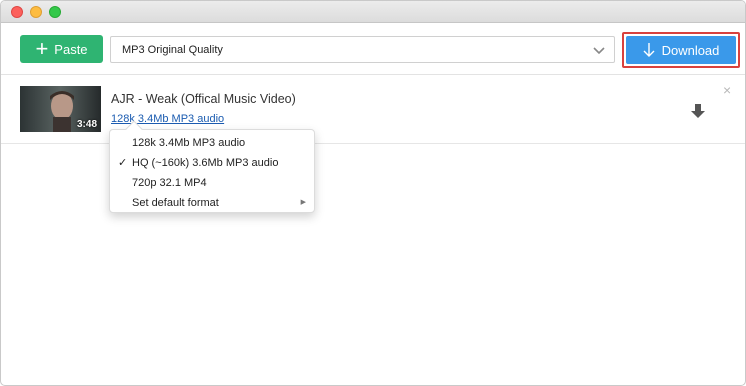 The width and height of the screenshot is (746, 386). I want to click on menu-item-128k-mp3: 128k 3.4Mb MP3 audio, so click(212, 143).